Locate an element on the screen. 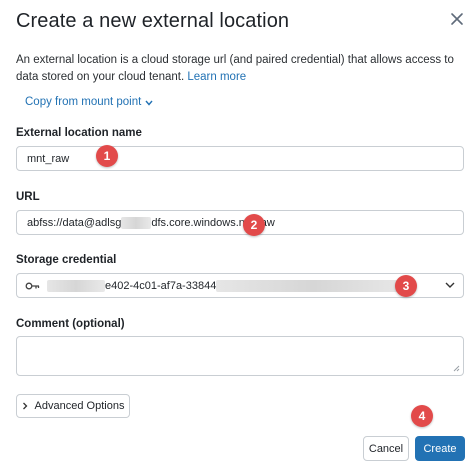 The height and width of the screenshot is (476, 474). url-label: URL is located at coordinates (28, 197).